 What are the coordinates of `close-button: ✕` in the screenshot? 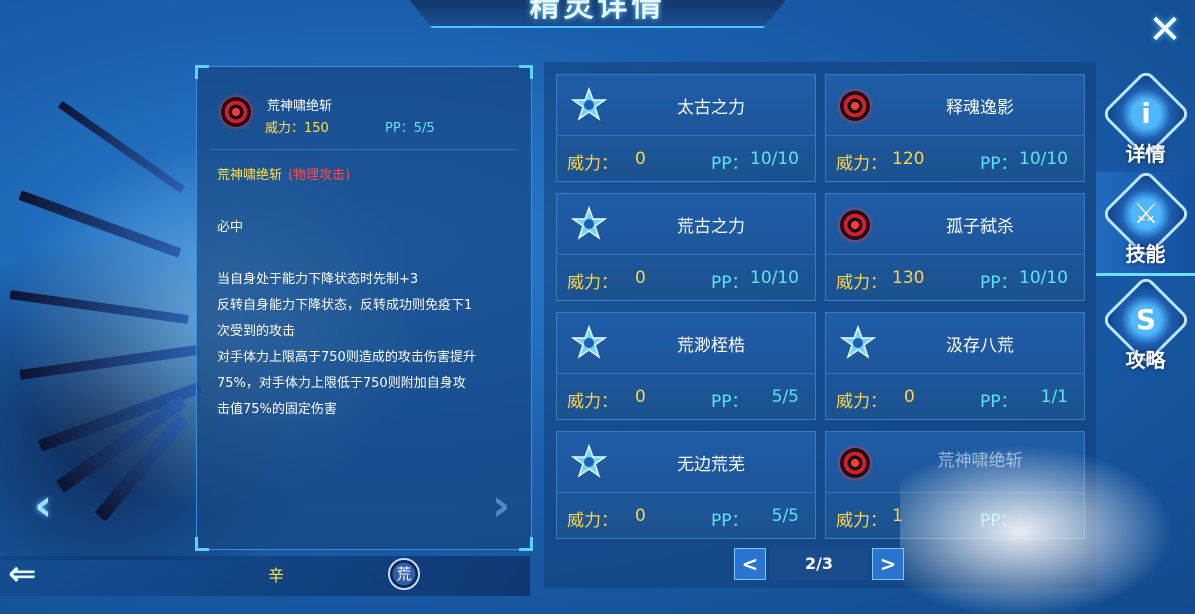 It's located at (1165, 30).